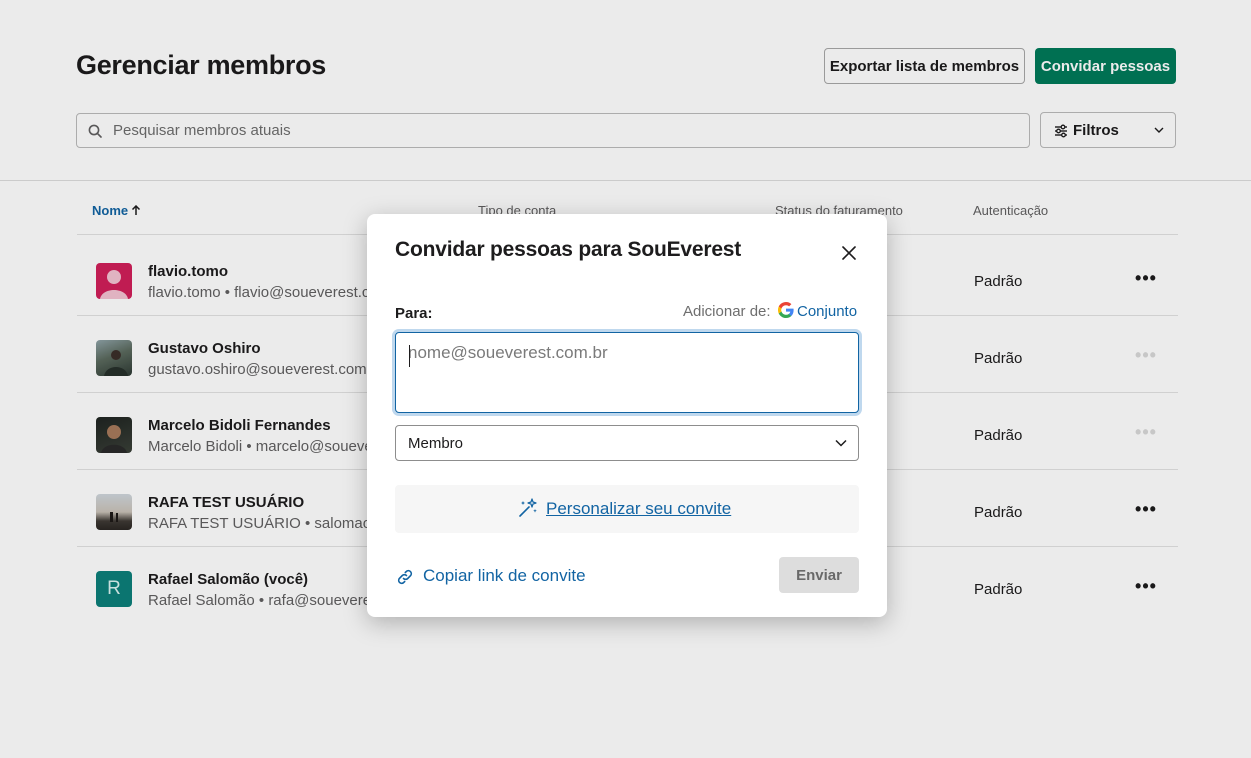 The image size is (1251, 758). Describe the element at coordinates (786, 310) in the screenshot. I see `google-icon` at that location.